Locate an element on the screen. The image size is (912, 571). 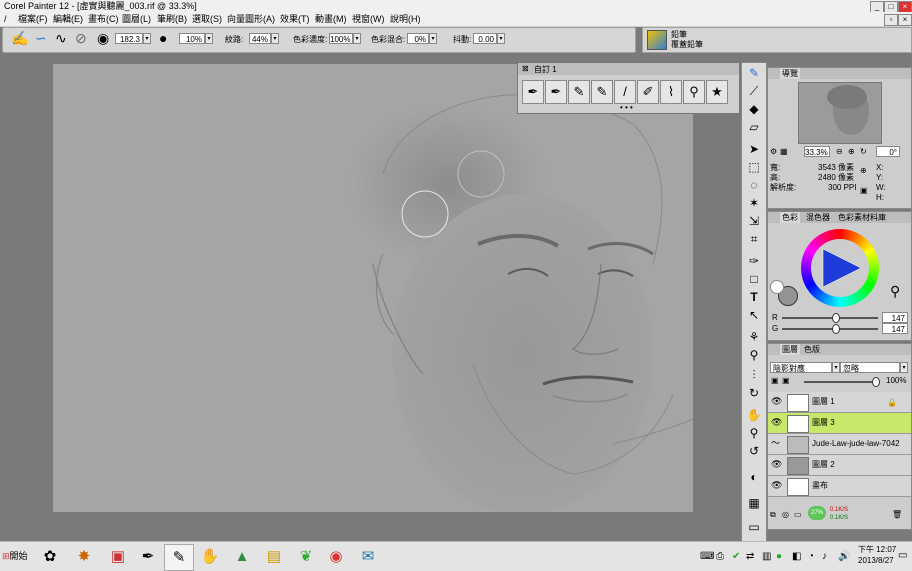
brush-ghost-icon: ⊘ is located at coordinates (81, 38).